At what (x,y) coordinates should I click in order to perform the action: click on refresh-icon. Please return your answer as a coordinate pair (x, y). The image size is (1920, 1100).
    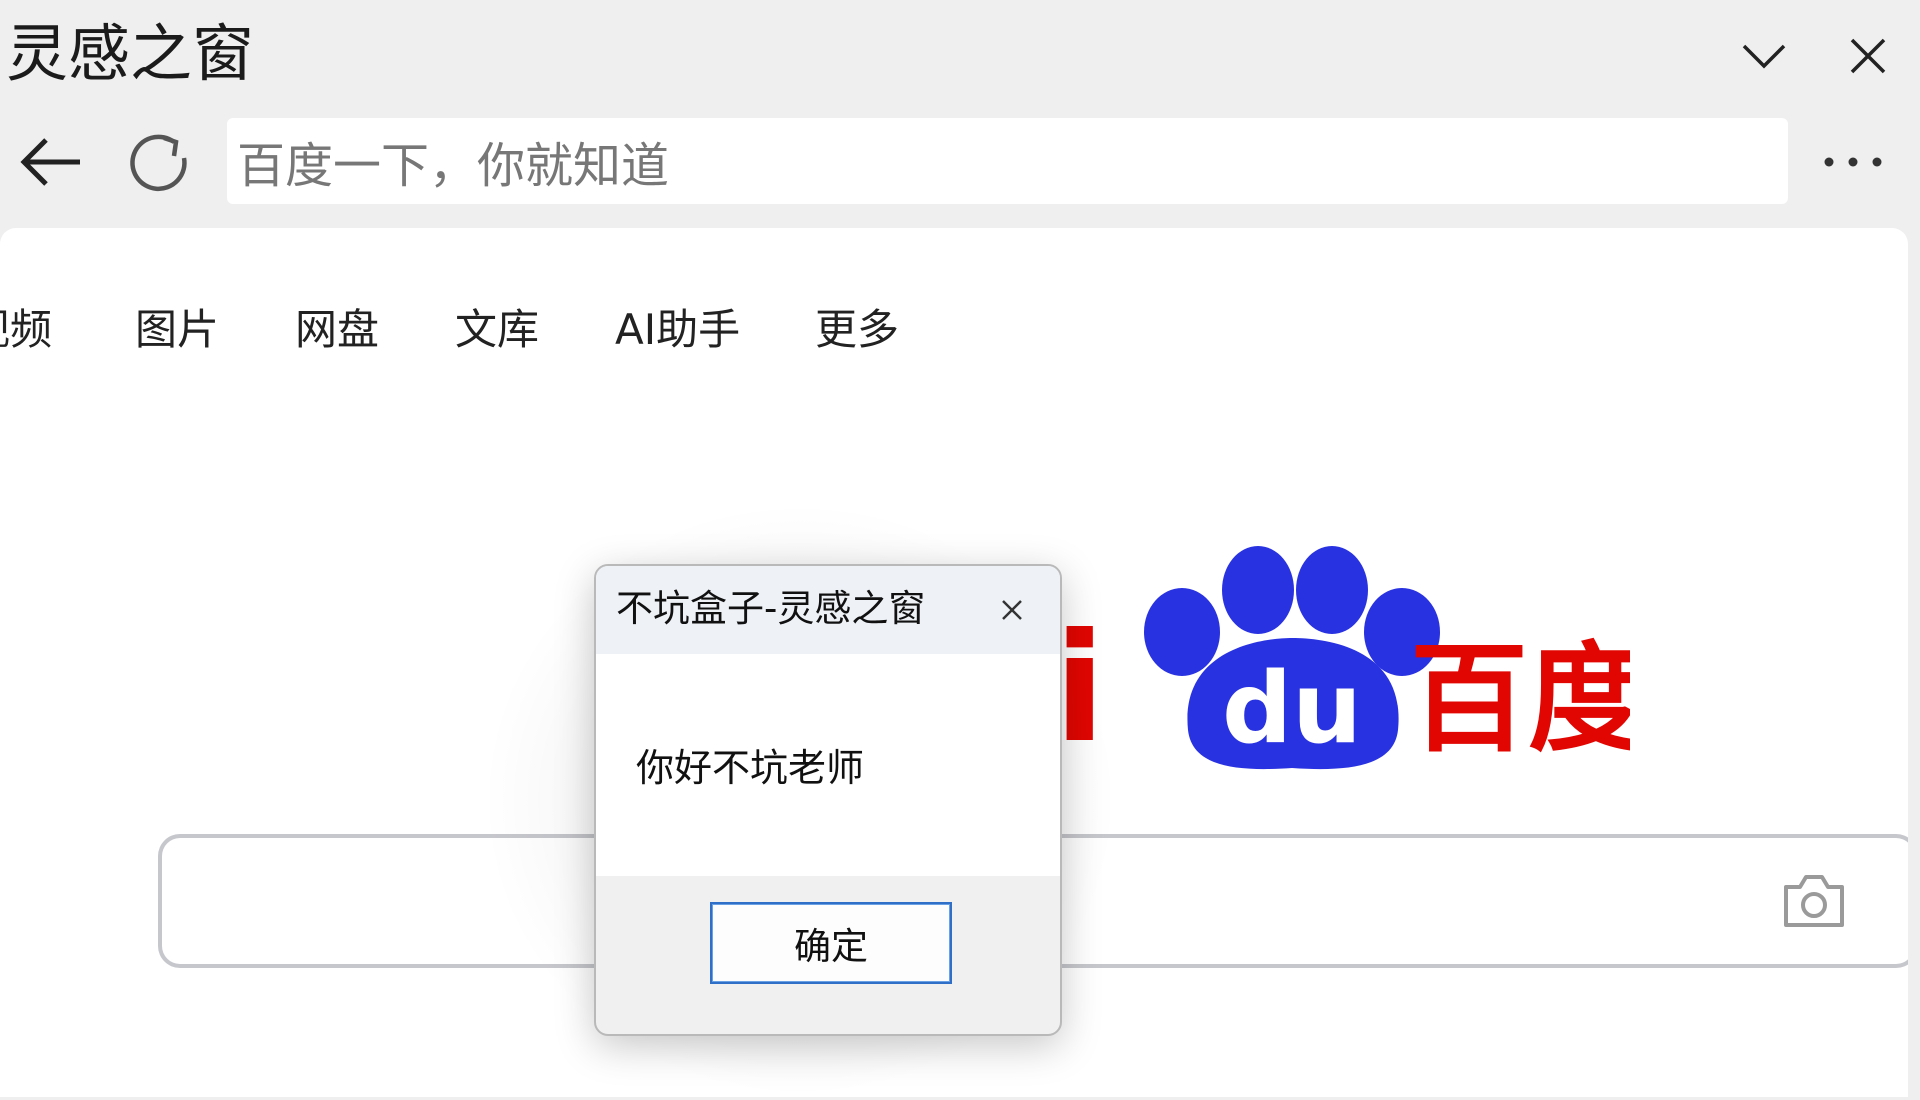
    Looking at the image, I should click on (158, 163).